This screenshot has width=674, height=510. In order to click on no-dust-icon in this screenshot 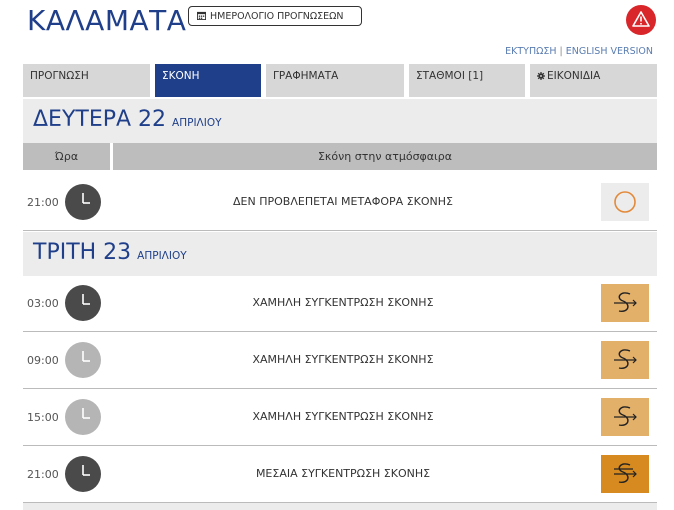, I will do `click(625, 202)`.